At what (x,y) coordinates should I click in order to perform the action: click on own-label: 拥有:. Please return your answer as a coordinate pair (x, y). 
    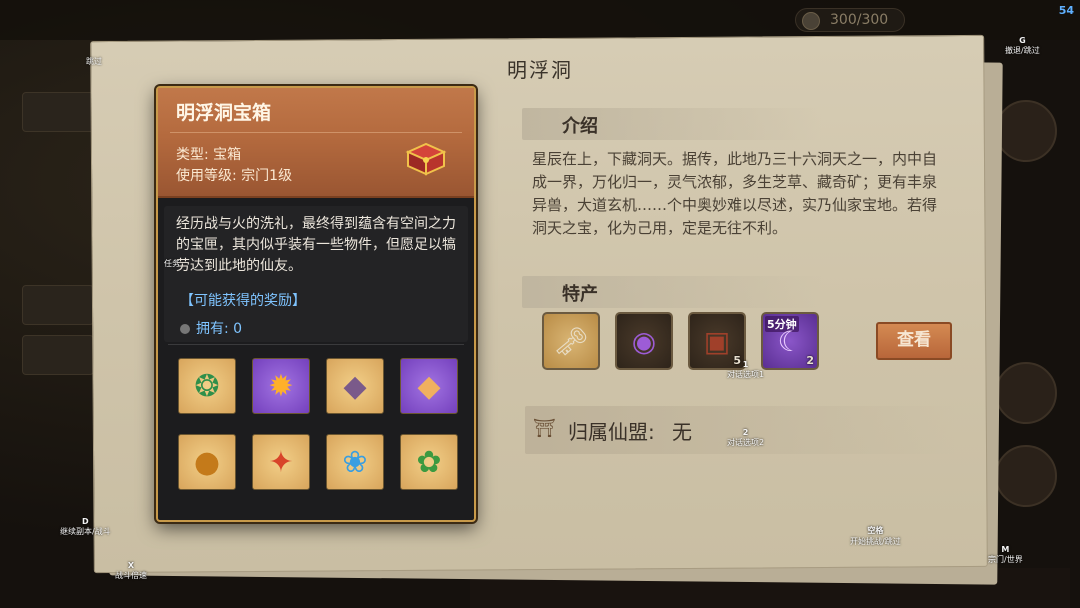
    Looking at the image, I should click on (212, 329).